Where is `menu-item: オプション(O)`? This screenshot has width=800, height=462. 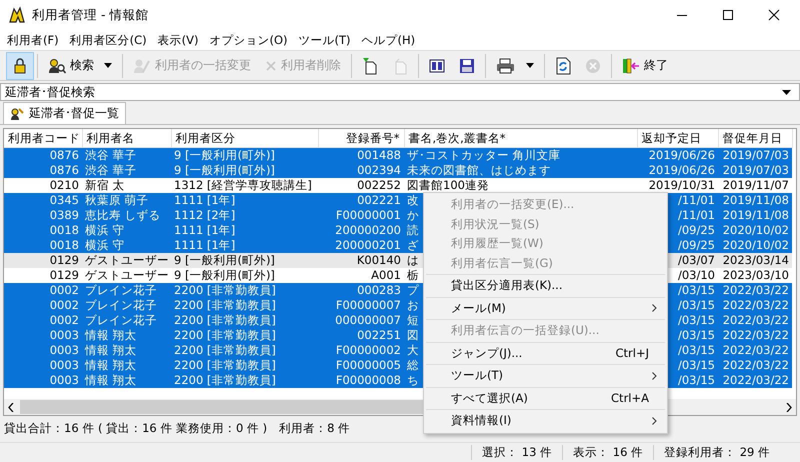 menu-item: オプション(O) is located at coordinates (249, 40).